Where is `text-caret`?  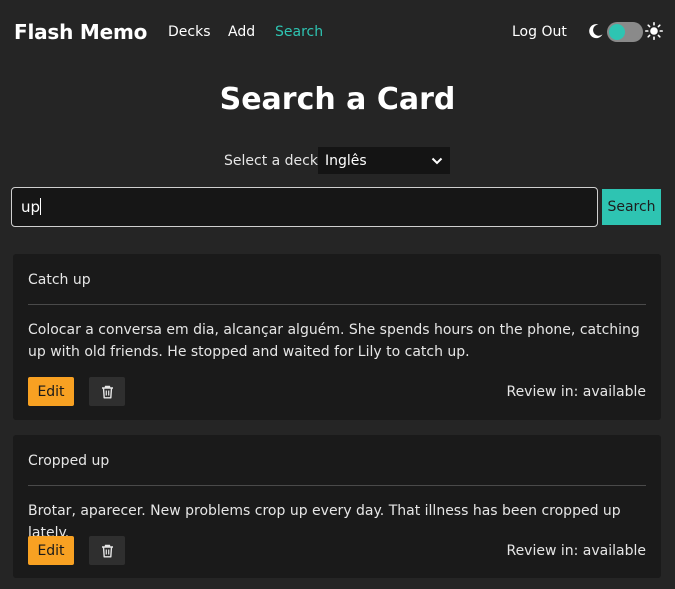
text-caret is located at coordinates (41, 206).